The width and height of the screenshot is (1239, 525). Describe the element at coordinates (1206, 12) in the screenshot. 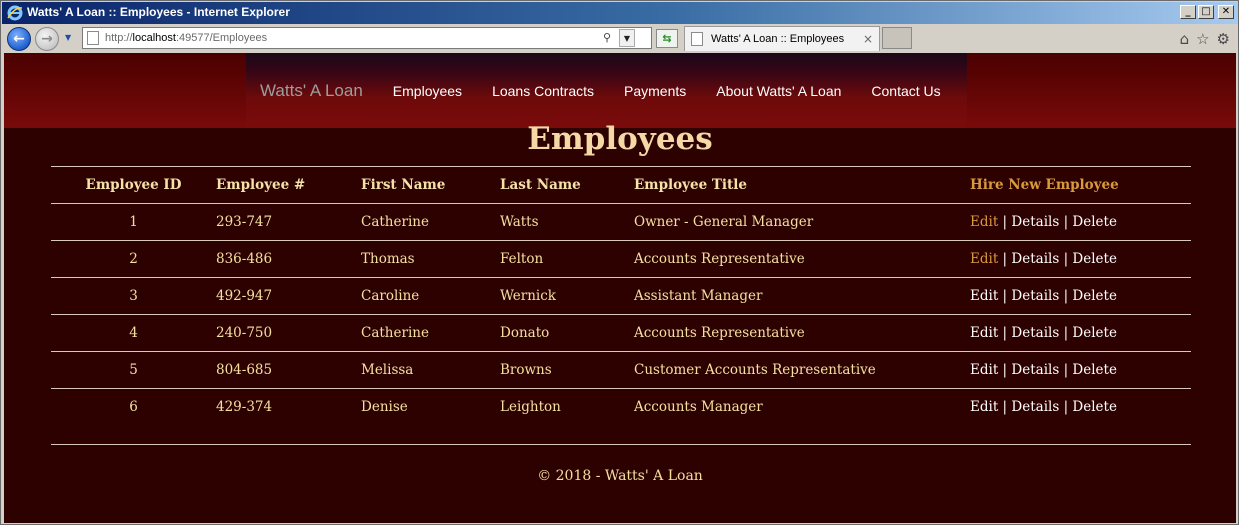

I see `maximize-button: □` at that location.